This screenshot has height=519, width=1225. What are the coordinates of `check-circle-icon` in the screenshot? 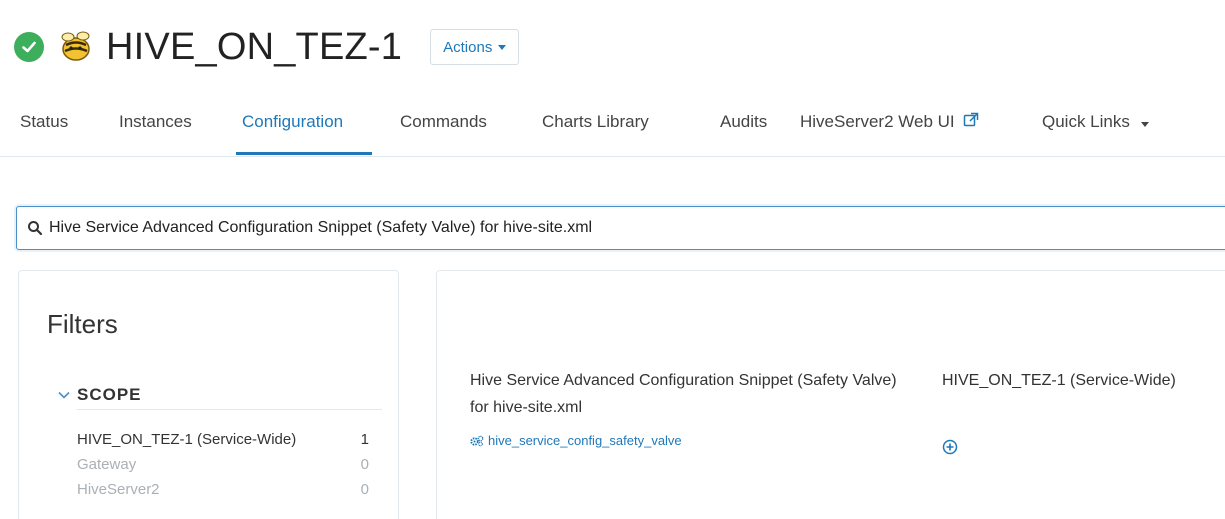 It's located at (29, 47).